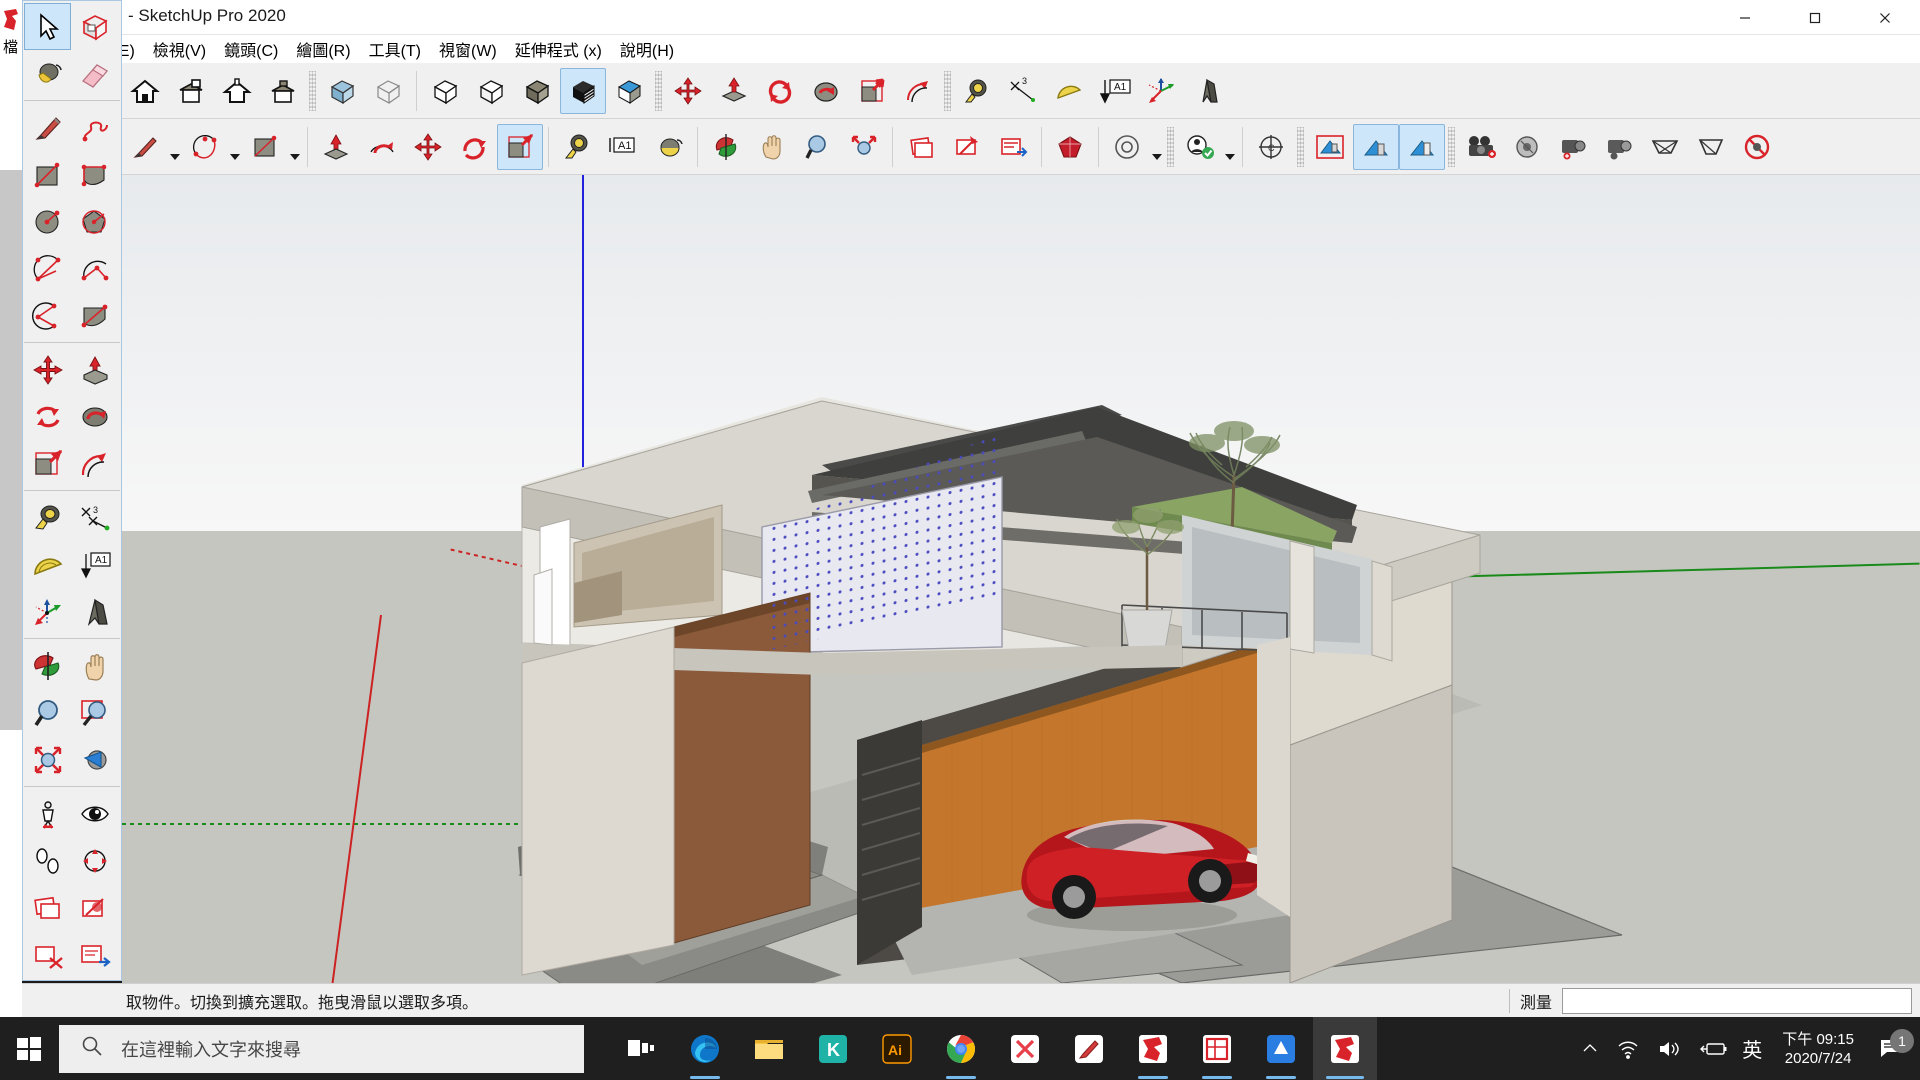 This screenshot has height=1080, width=1920. I want to click on lt-scene-add-icon, so click(47, 907).